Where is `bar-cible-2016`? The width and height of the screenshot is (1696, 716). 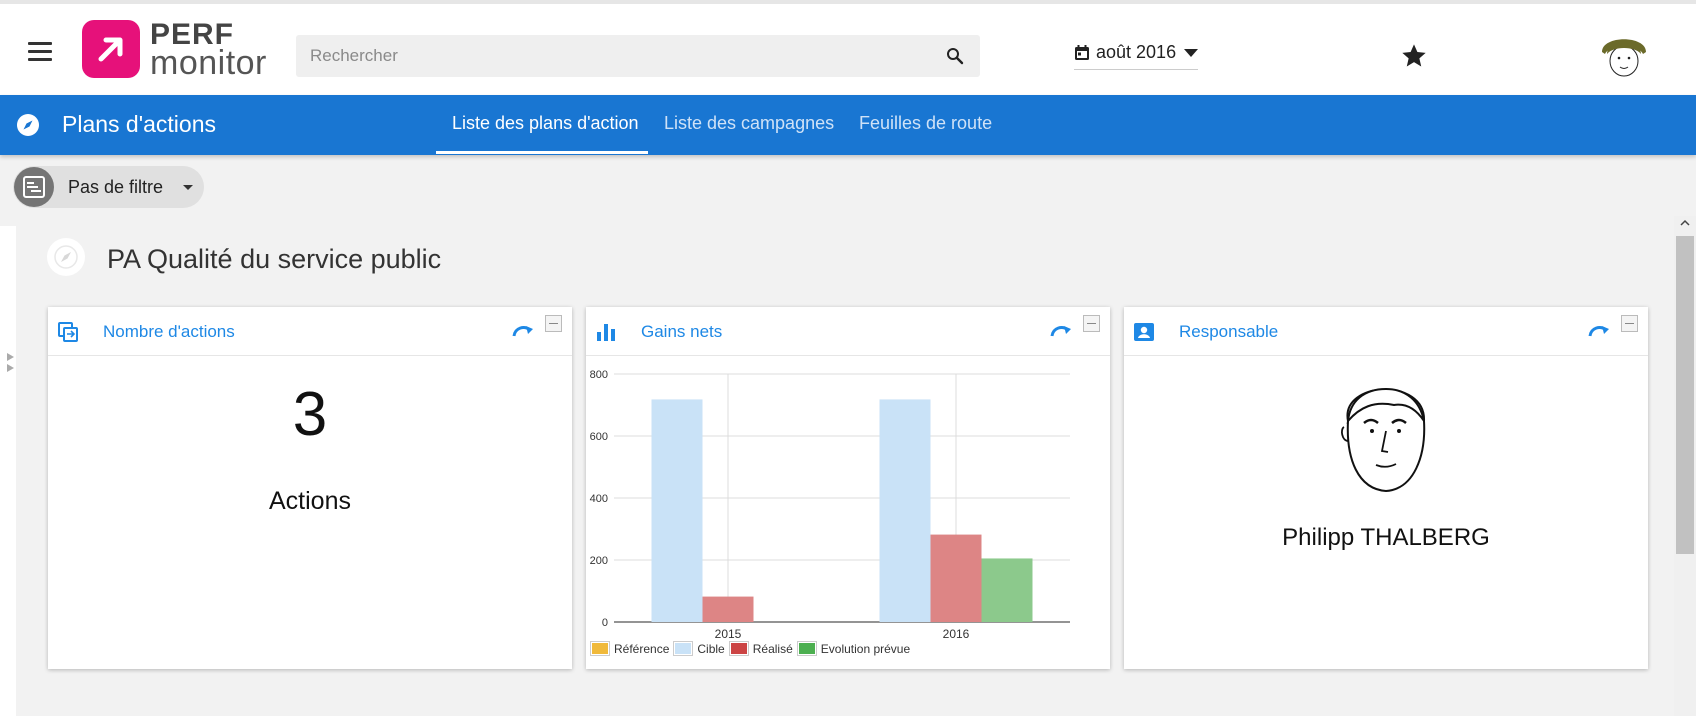 bar-cible-2016 is located at coordinates (905, 510).